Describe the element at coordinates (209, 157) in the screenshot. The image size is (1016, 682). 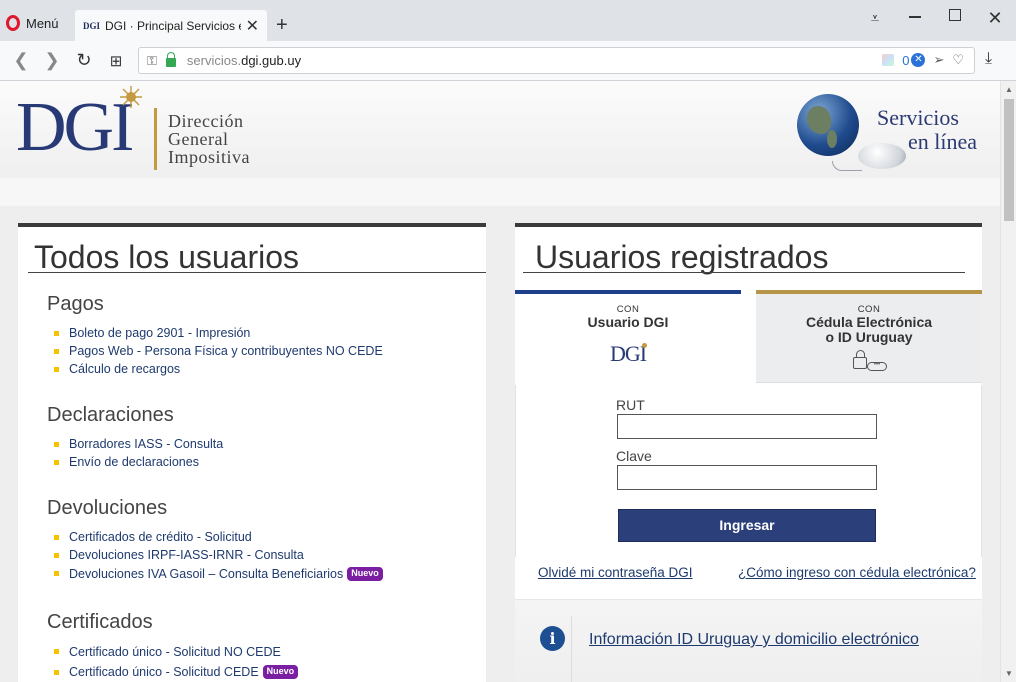
I see `logo-word-3: Impositiva` at that location.